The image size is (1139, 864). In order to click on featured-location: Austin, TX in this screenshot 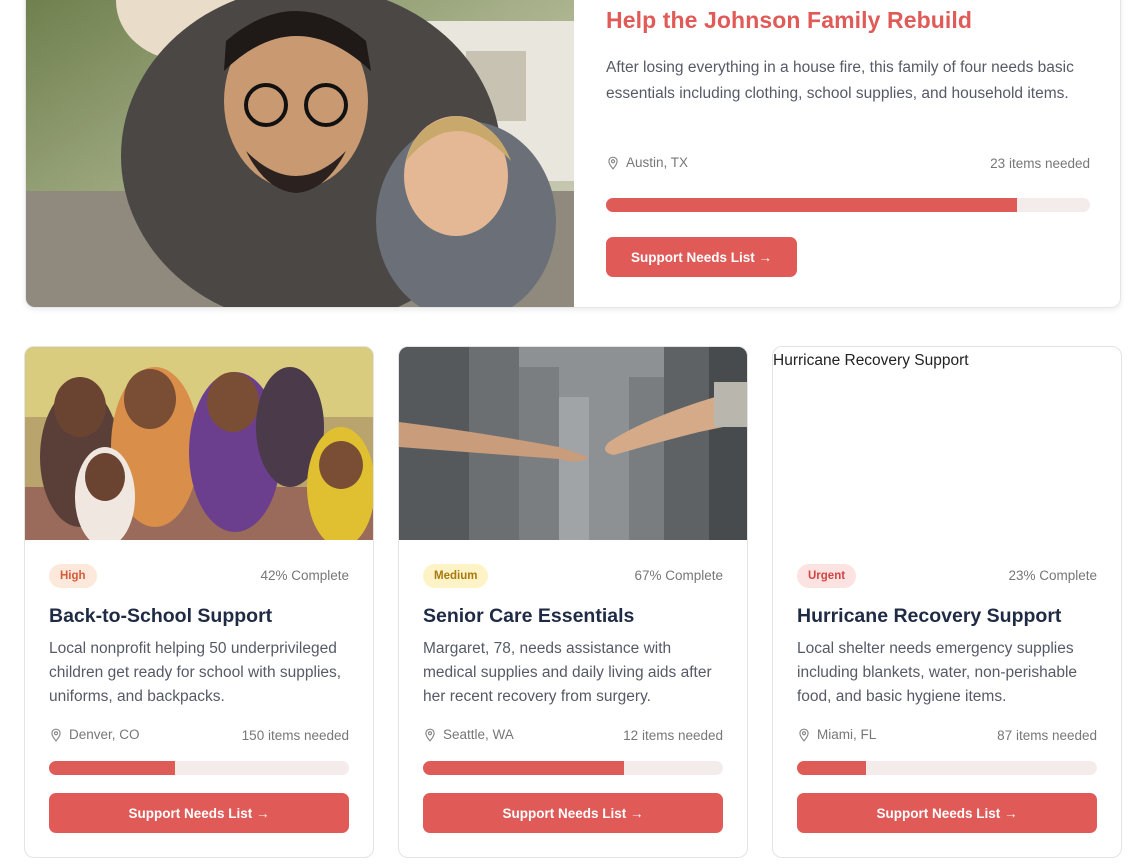, I will do `click(647, 162)`.